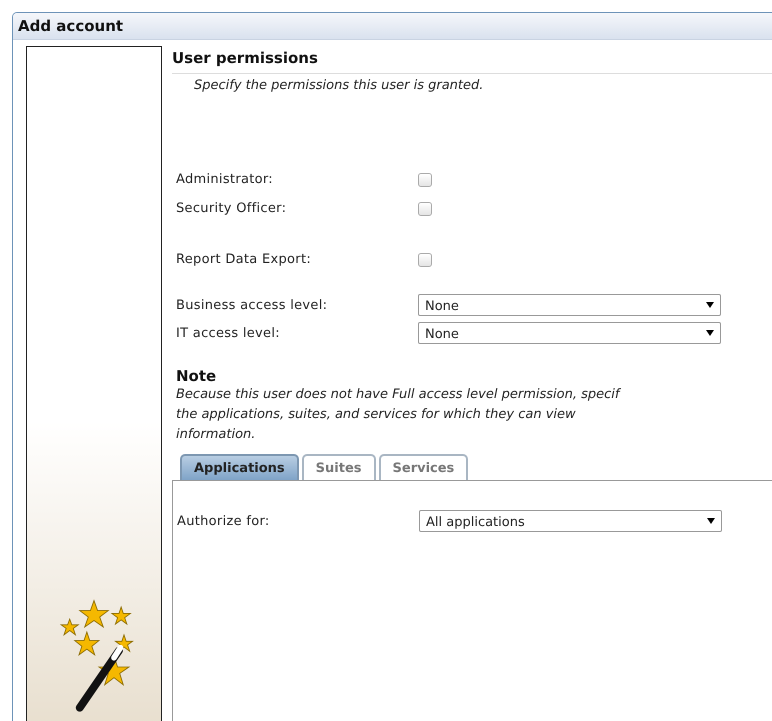 Image resolution: width=772 pixels, height=721 pixels. Describe the element at coordinates (472, 61) in the screenshot. I see `section-title: User permissions` at that location.